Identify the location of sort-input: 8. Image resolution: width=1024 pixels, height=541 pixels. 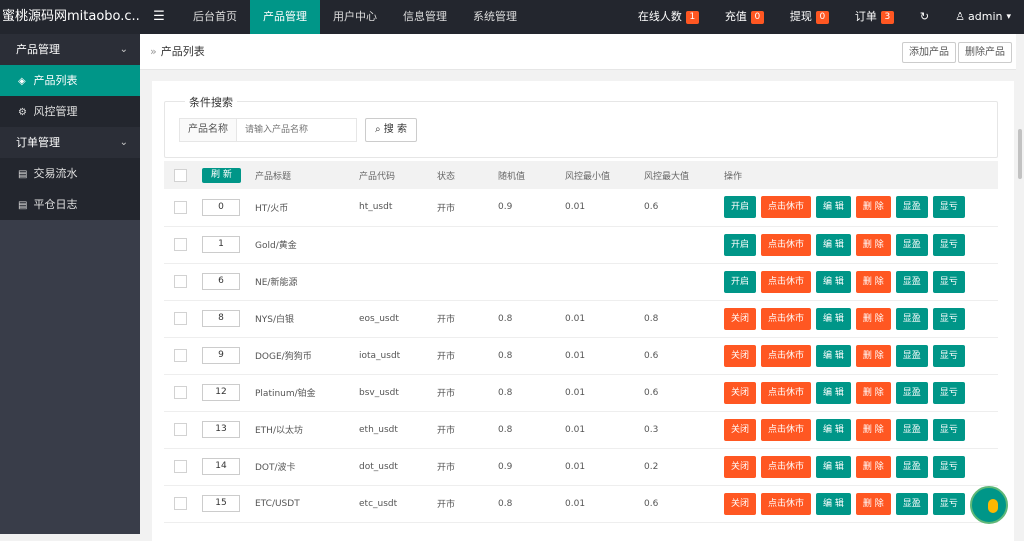
(221, 318).